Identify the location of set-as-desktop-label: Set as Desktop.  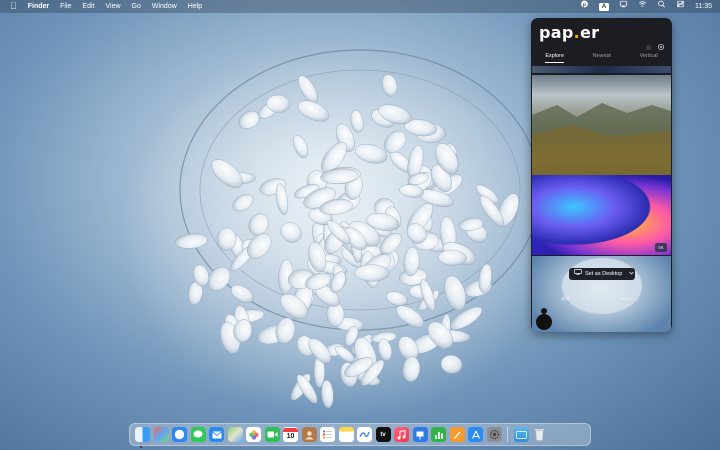
(604, 274).